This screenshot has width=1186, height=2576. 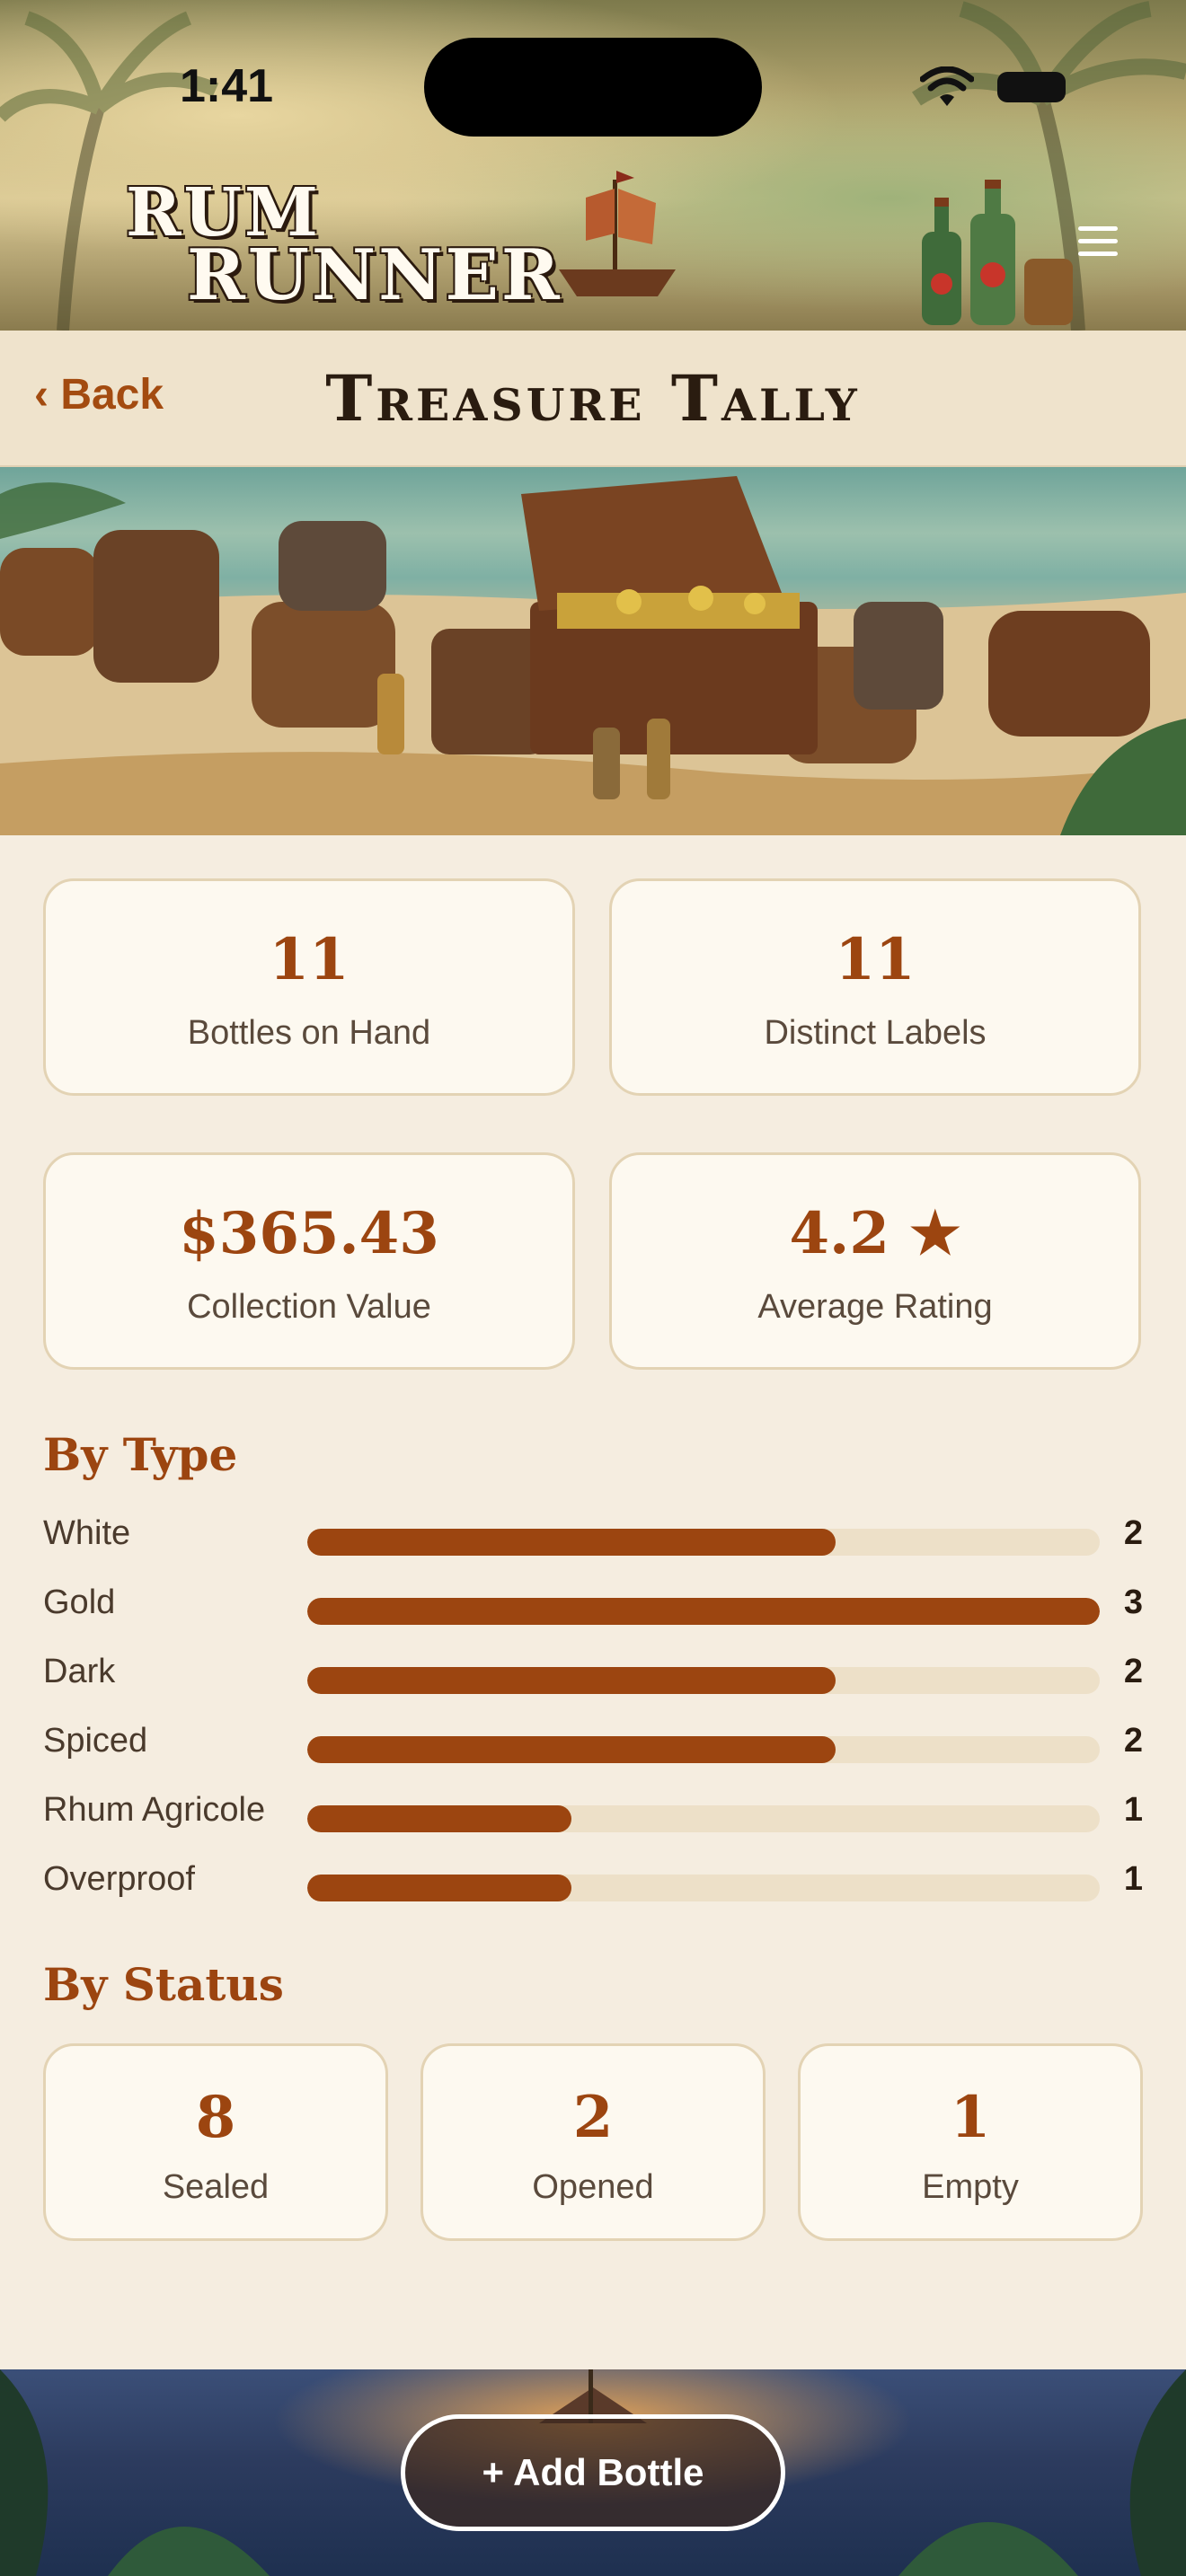 What do you see at coordinates (79, 1671) in the screenshot?
I see `type-name: Dark` at bounding box center [79, 1671].